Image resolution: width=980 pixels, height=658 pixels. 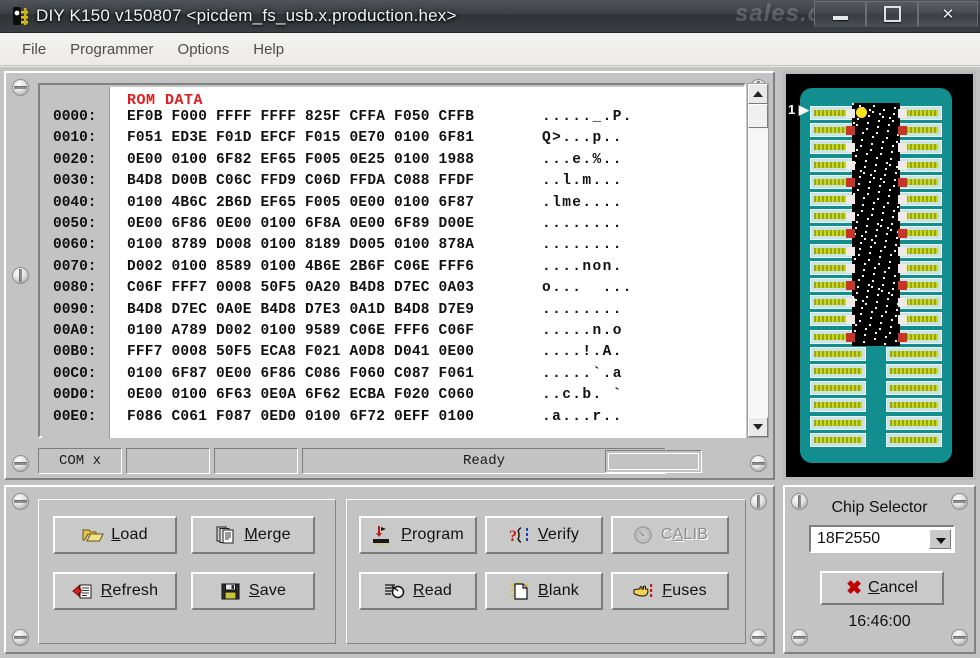 What do you see at coordinates (876, 275) in the screenshot?
I see `zif-socket-graphic` at bounding box center [876, 275].